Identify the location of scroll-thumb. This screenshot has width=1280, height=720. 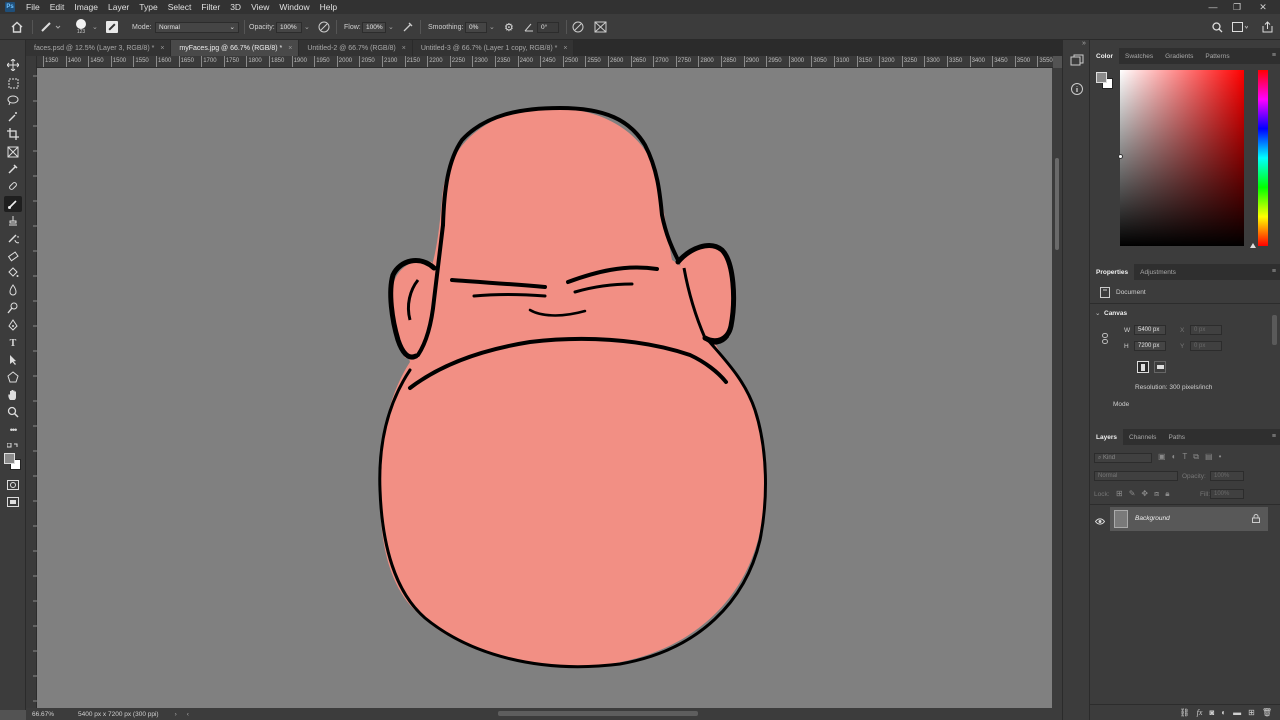
(1057, 204).